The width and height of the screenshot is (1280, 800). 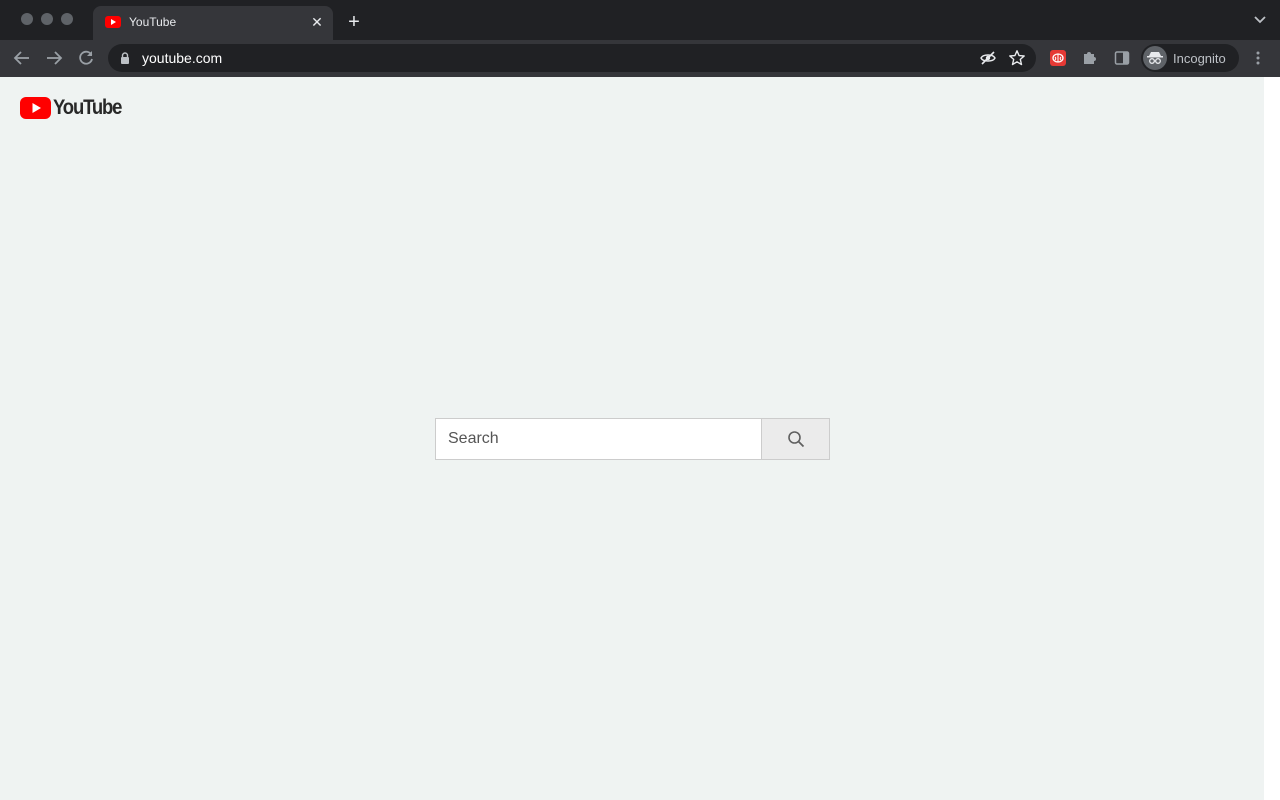 I want to click on search-icon, so click(x=795, y=439).